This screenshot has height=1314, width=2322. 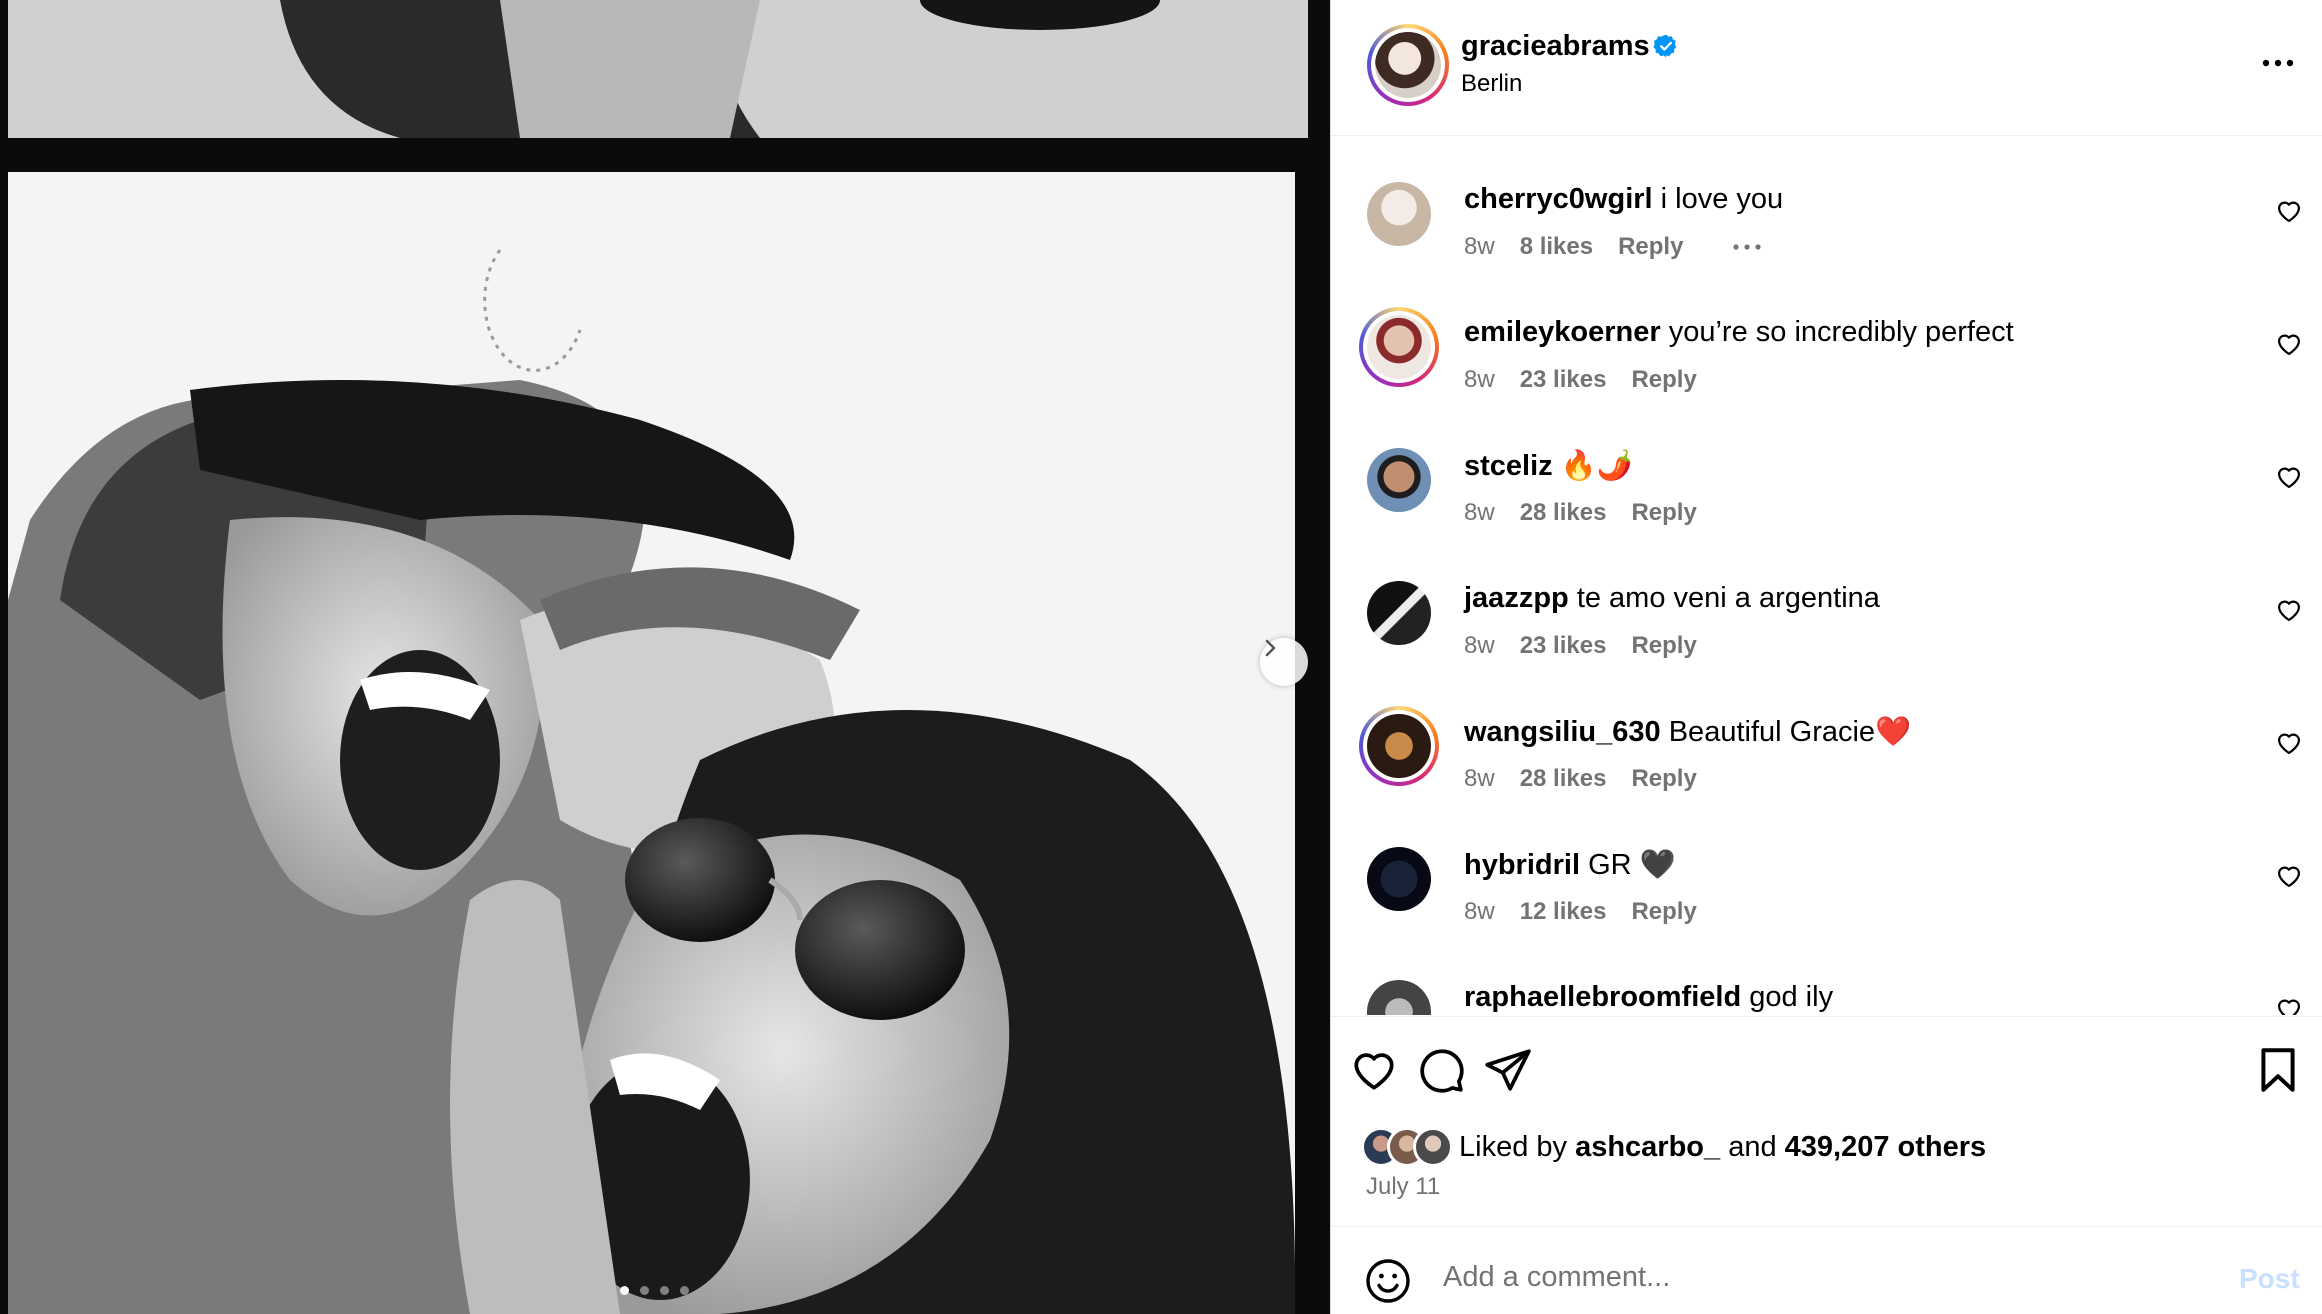 What do you see at coordinates (1558, 199) in the screenshot?
I see `commenter-username: cherryc0wgirl` at bounding box center [1558, 199].